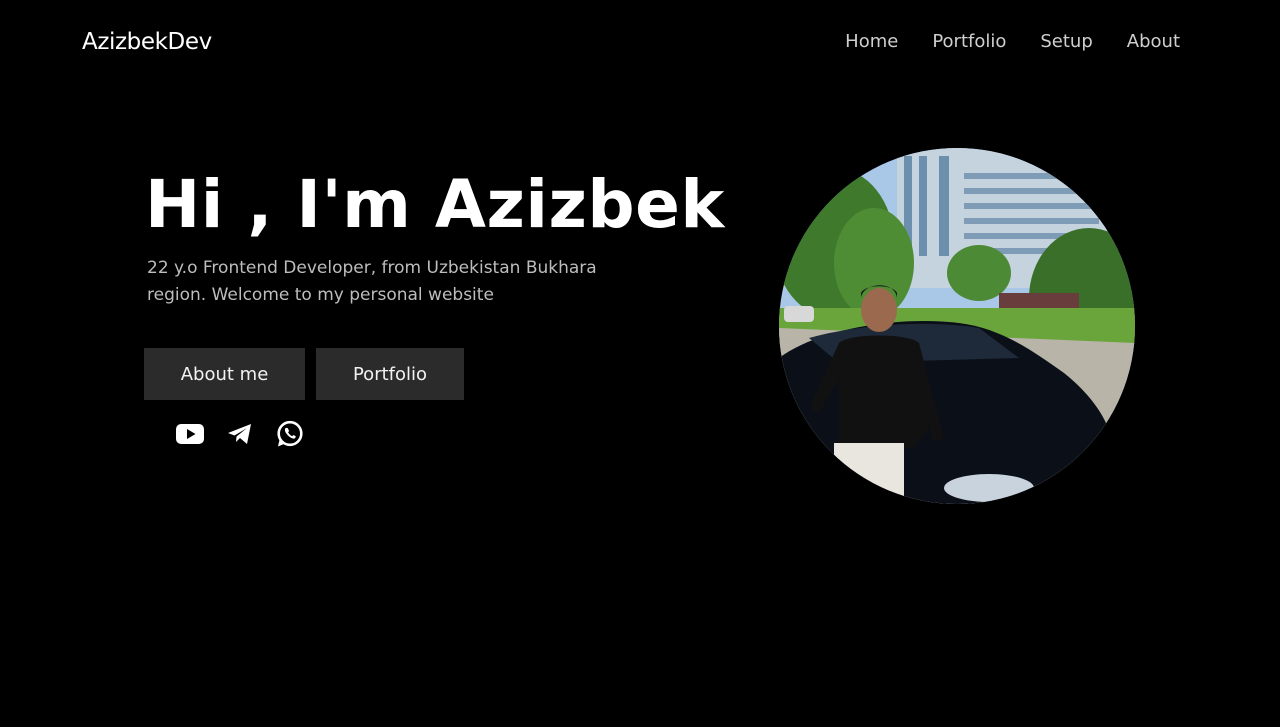  What do you see at coordinates (224, 374) in the screenshot?
I see `about-me-button: About me` at bounding box center [224, 374].